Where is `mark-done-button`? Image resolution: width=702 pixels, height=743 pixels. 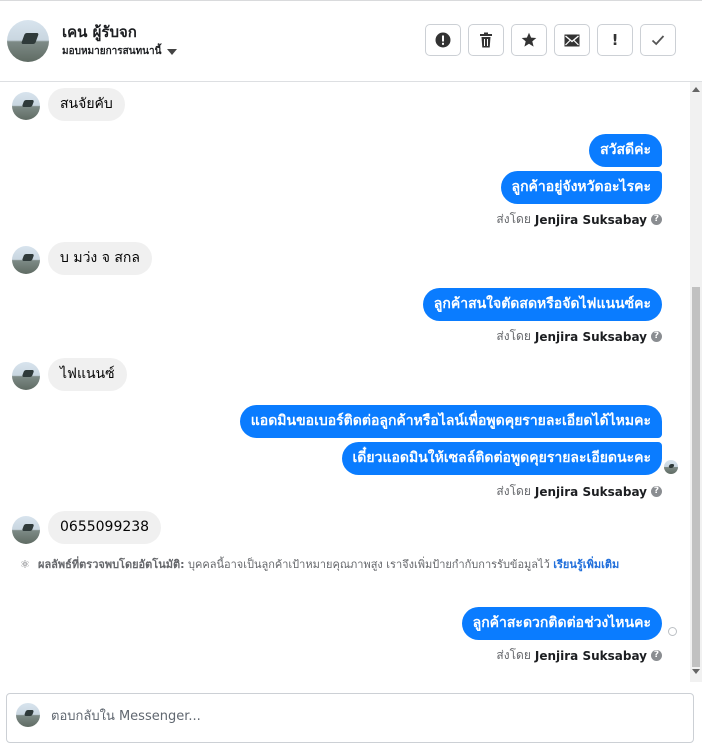
mark-done-button is located at coordinates (658, 40).